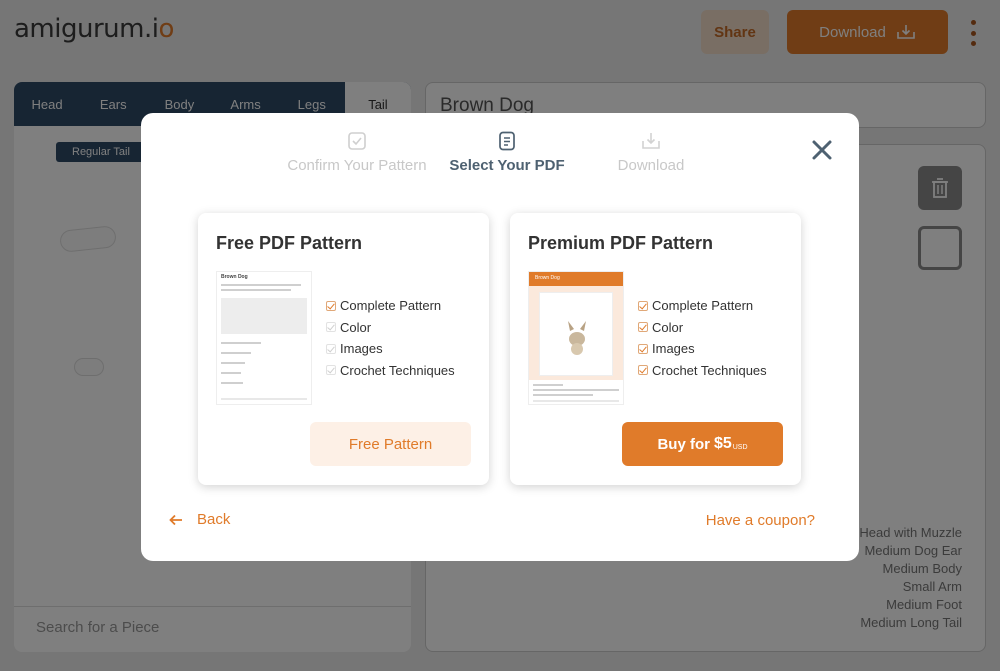  I want to click on currency: USD, so click(740, 447).